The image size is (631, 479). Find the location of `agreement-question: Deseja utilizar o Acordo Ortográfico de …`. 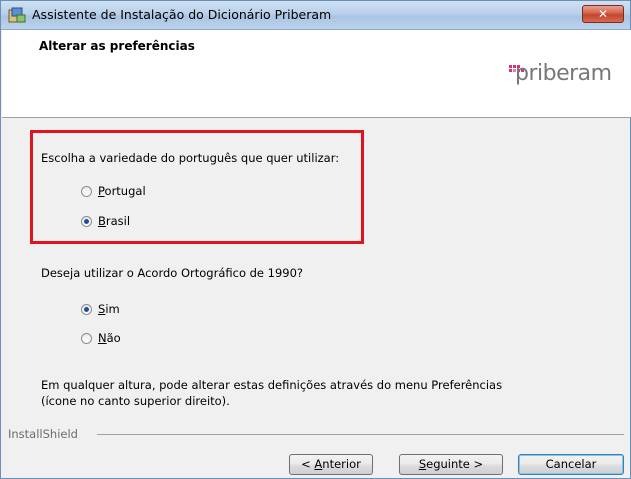

agreement-question: Deseja utilizar o Acordo Ortográfico de … is located at coordinates (172, 273).